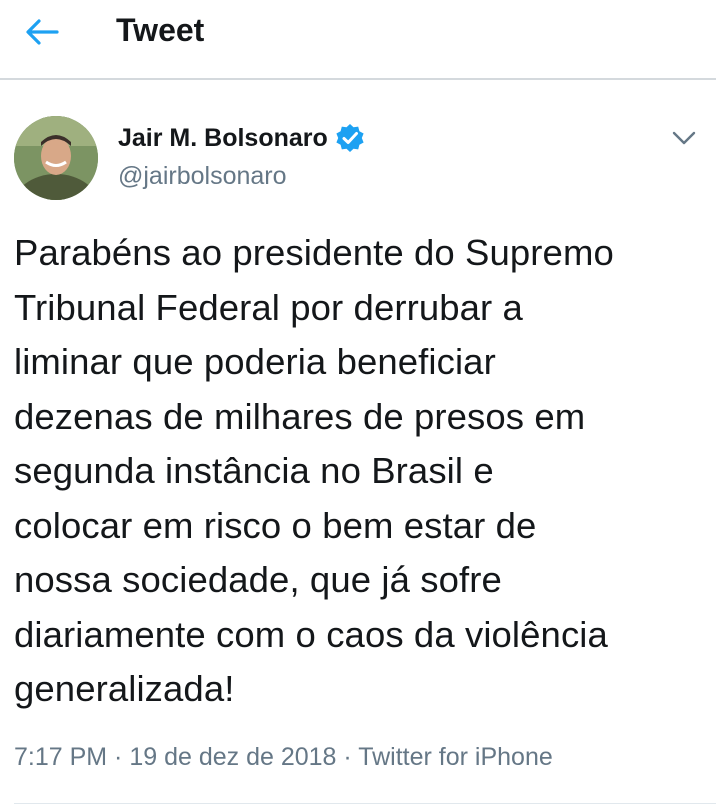  I want to click on author-name-row: Jair M. Bolsonaro, so click(242, 138).